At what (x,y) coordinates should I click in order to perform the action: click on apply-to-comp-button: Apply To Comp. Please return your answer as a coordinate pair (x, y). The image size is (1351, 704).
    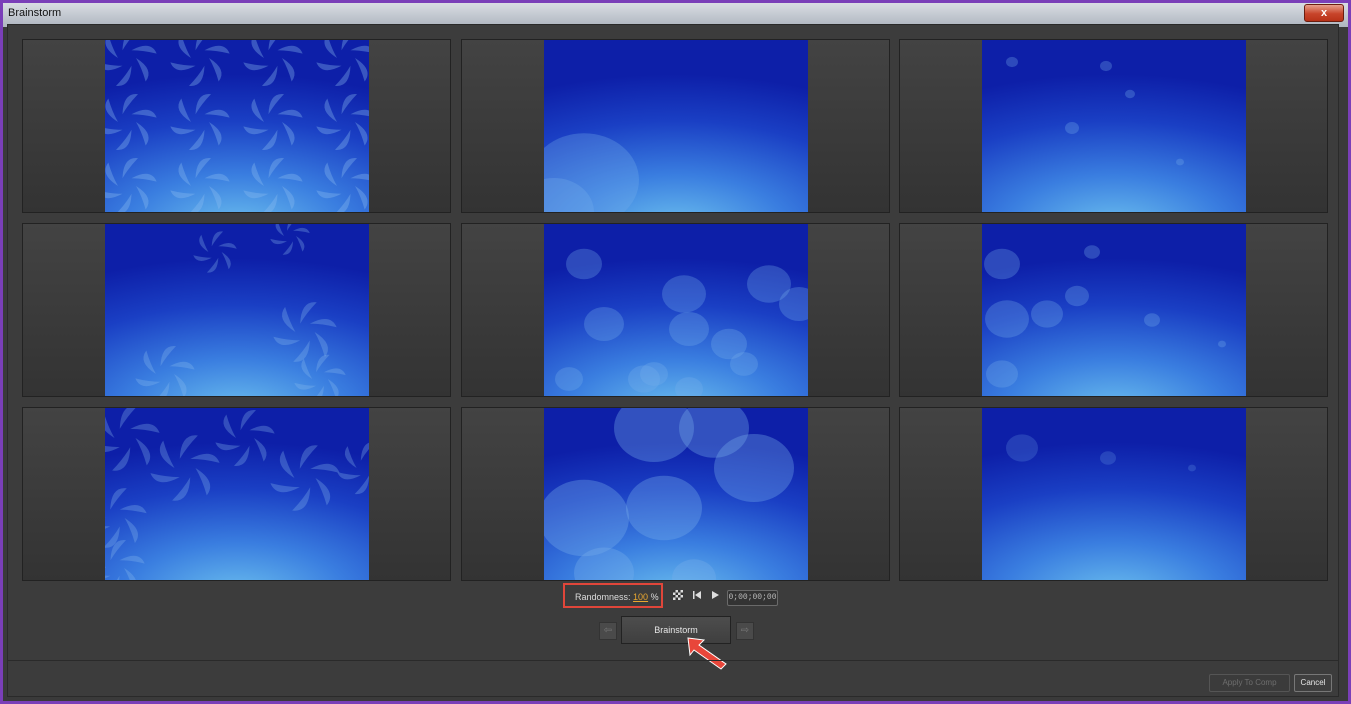
    Looking at the image, I should click on (1249, 683).